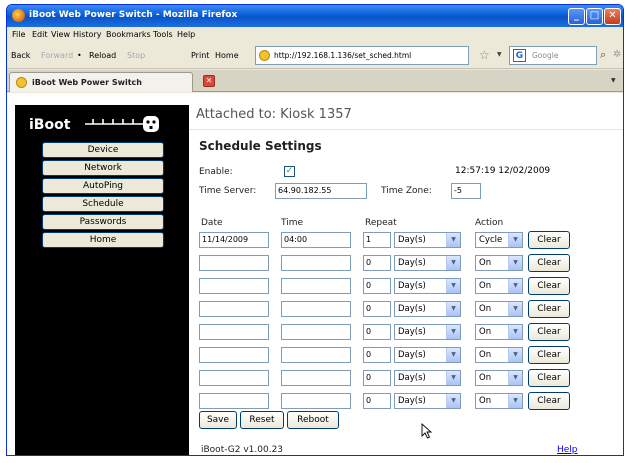  I want to click on back-button: Back, so click(20, 55).